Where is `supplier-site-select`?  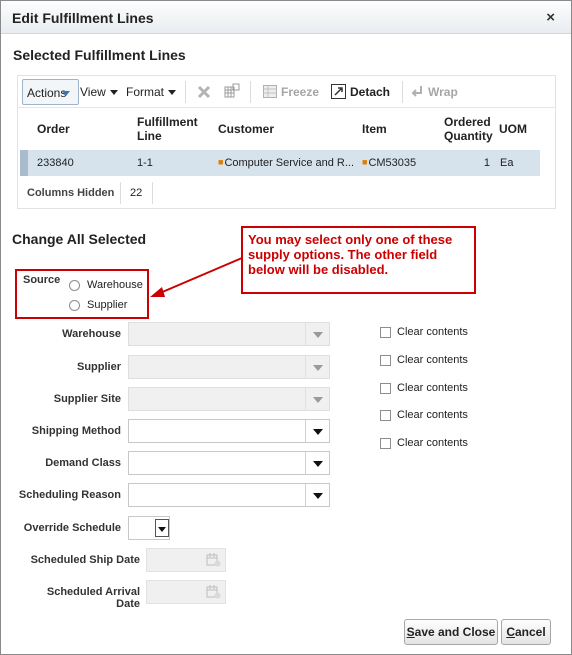 supplier-site-select is located at coordinates (229, 399).